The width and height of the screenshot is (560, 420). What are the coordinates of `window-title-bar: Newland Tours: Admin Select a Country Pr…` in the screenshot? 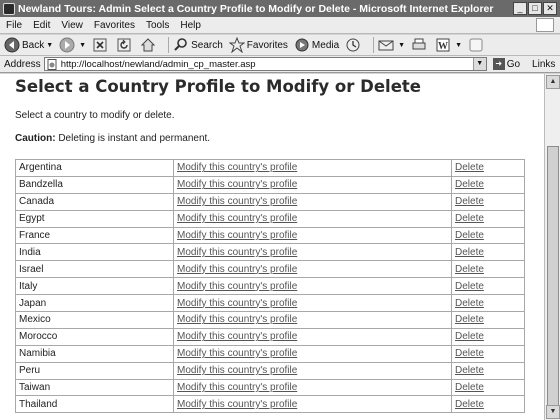 It's located at (280, 8).